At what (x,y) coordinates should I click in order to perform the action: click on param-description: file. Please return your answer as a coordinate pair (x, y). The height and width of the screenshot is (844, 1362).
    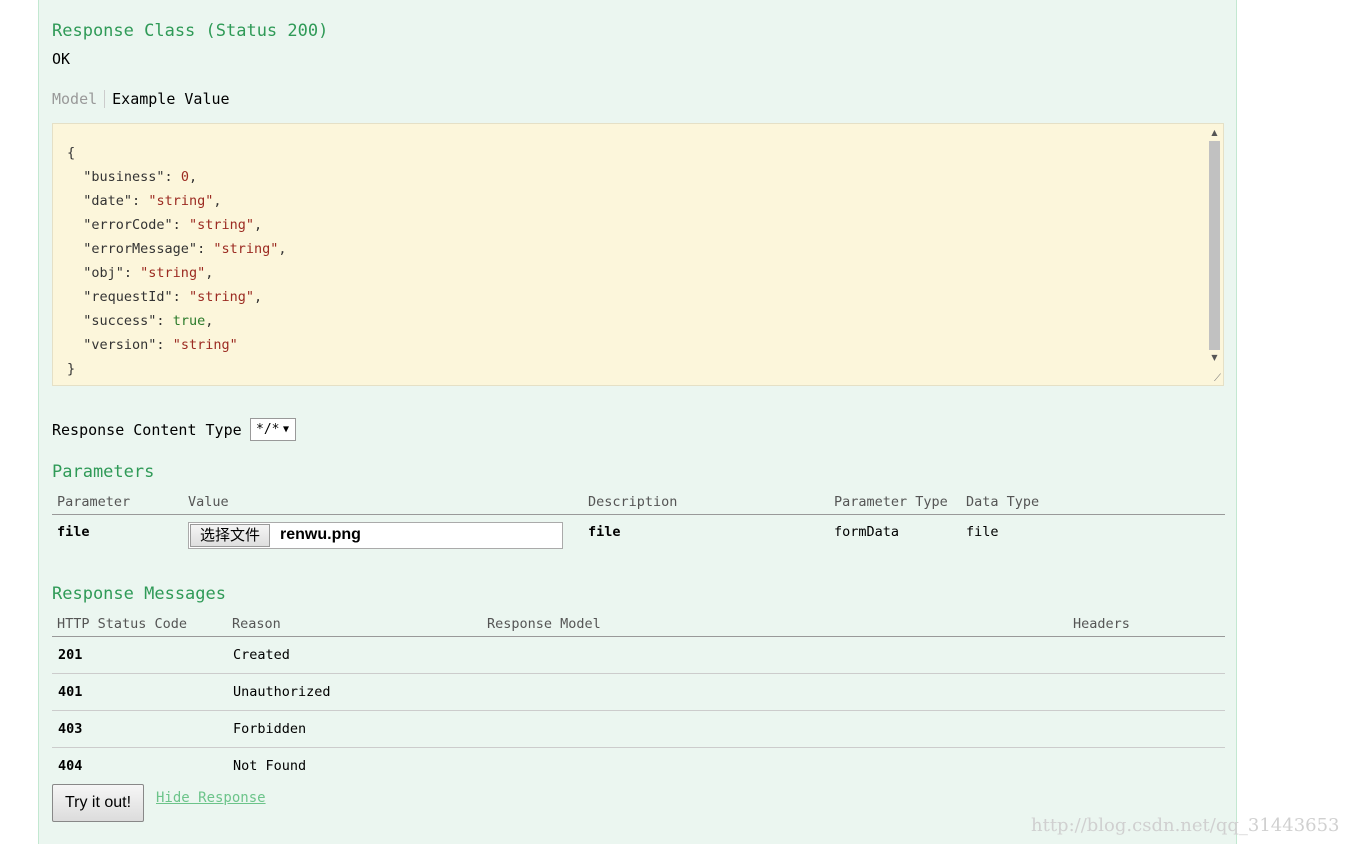
    Looking at the image, I should click on (604, 532).